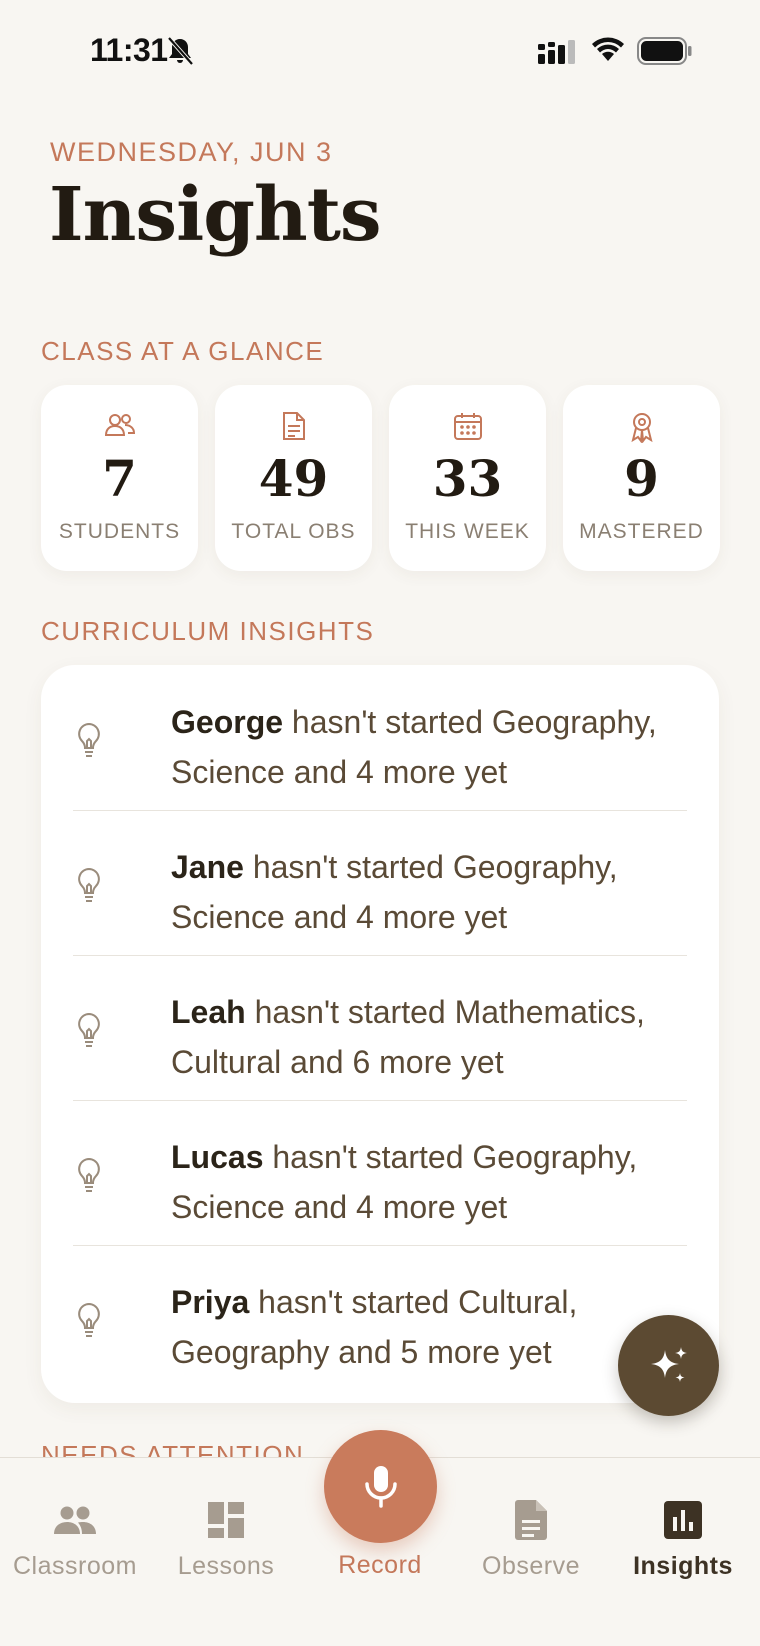 The image size is (760, 1646). I want to click on sparkles-icon, so click(668, 1364).